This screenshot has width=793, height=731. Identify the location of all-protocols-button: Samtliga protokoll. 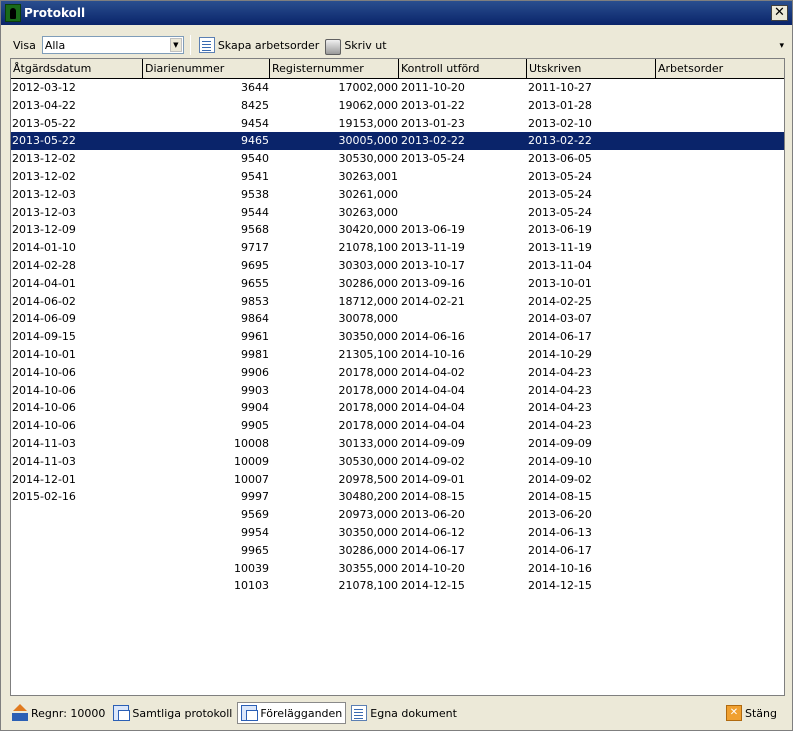
(172, 713).